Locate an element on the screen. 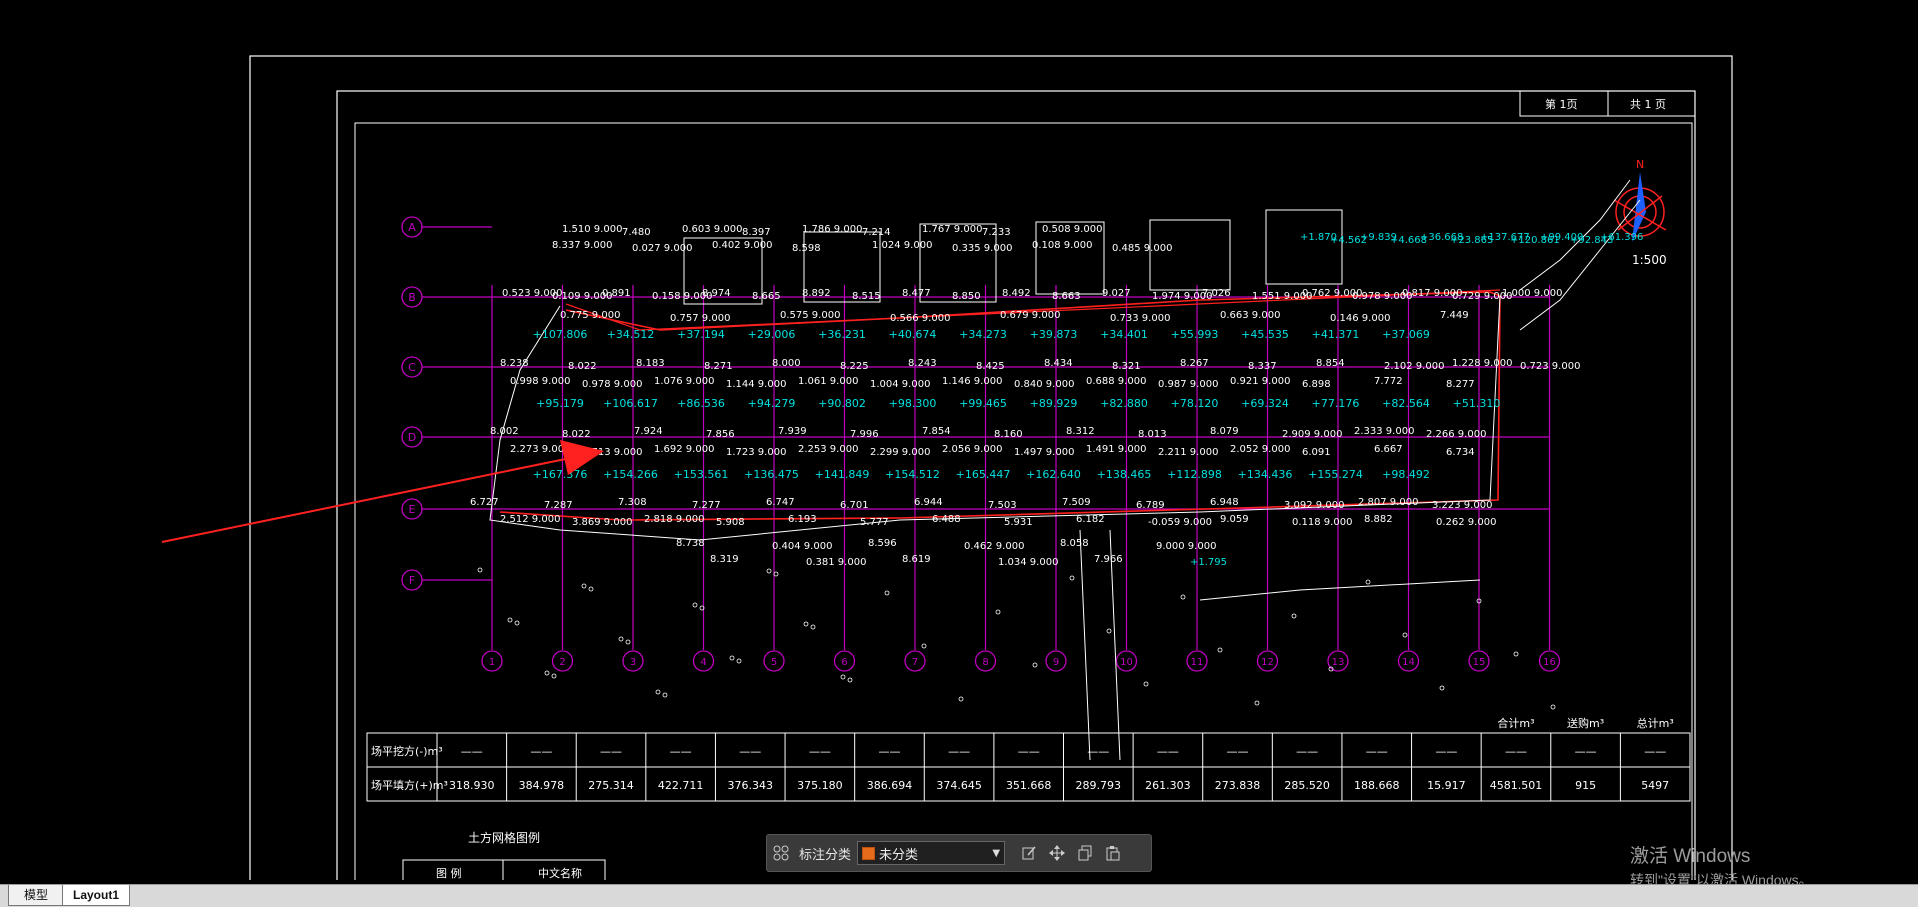 This screenshot has height=907, width=1918. fill-volume-label: +98.300 is located at coordinates (913, 403).